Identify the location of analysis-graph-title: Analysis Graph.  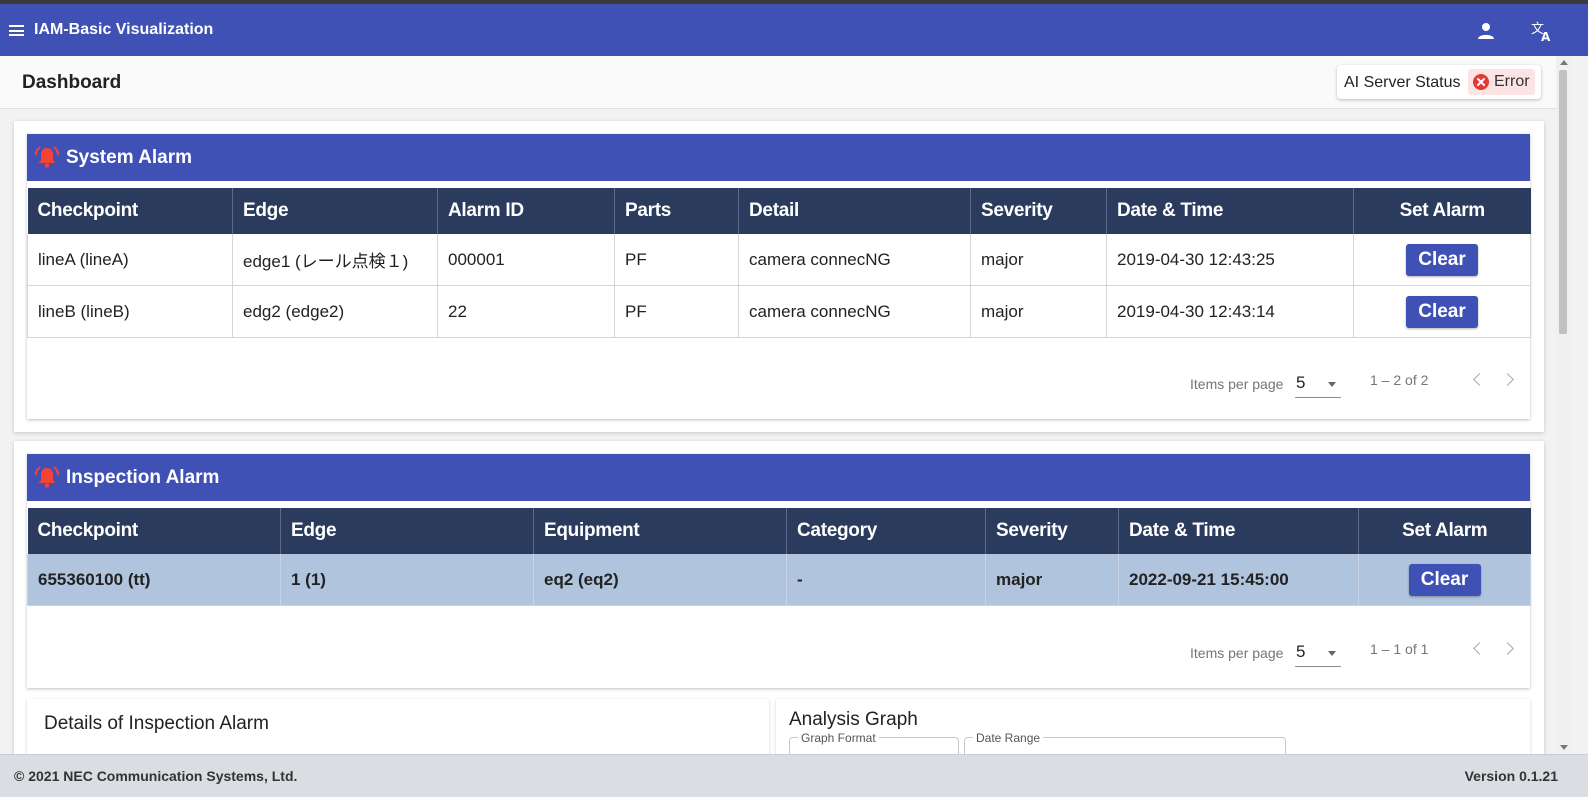
(853, 719).